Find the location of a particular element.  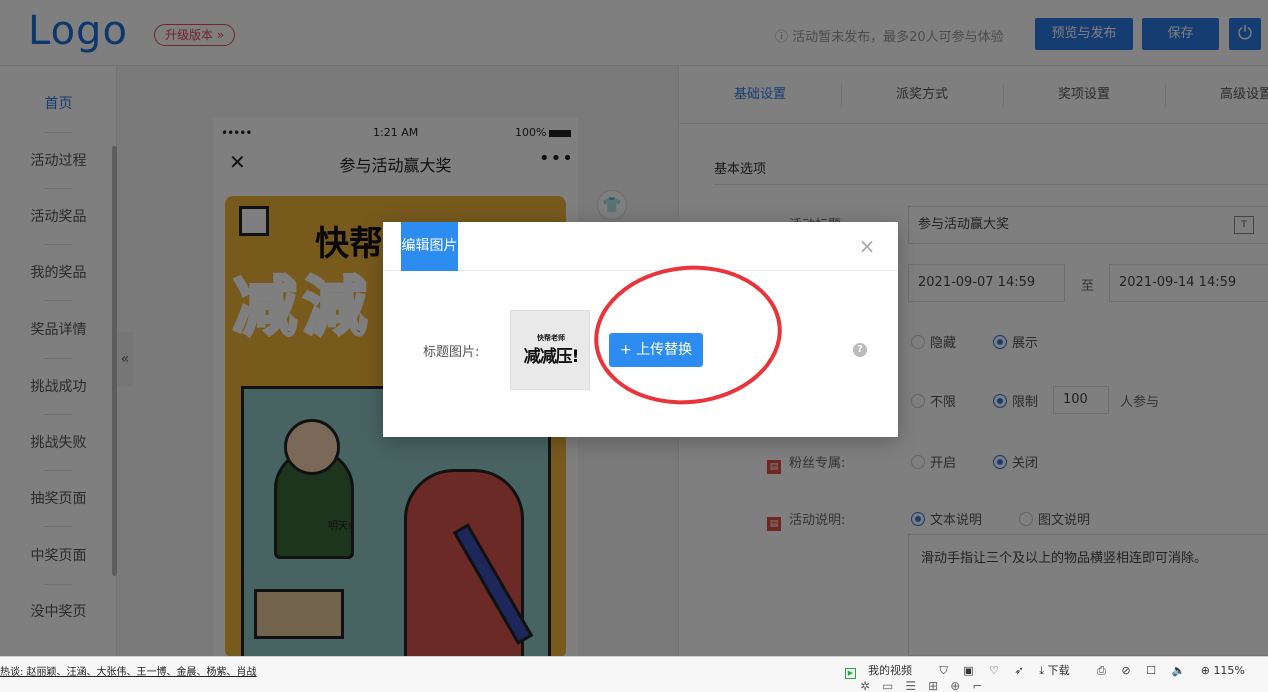

my-video-label: 我的视频 is located at coordinates (890, 670).